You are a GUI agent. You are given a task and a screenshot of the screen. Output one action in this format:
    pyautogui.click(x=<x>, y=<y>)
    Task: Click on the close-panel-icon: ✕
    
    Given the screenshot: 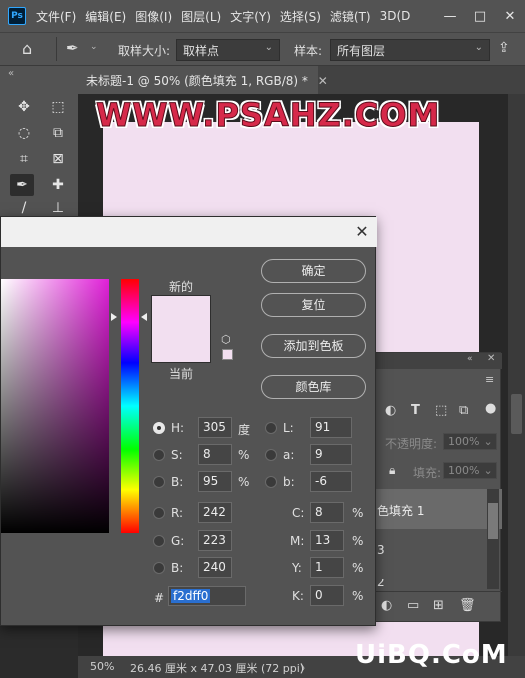 What is the action you would take?
    pyautogui.click(x=491, y=358)
    